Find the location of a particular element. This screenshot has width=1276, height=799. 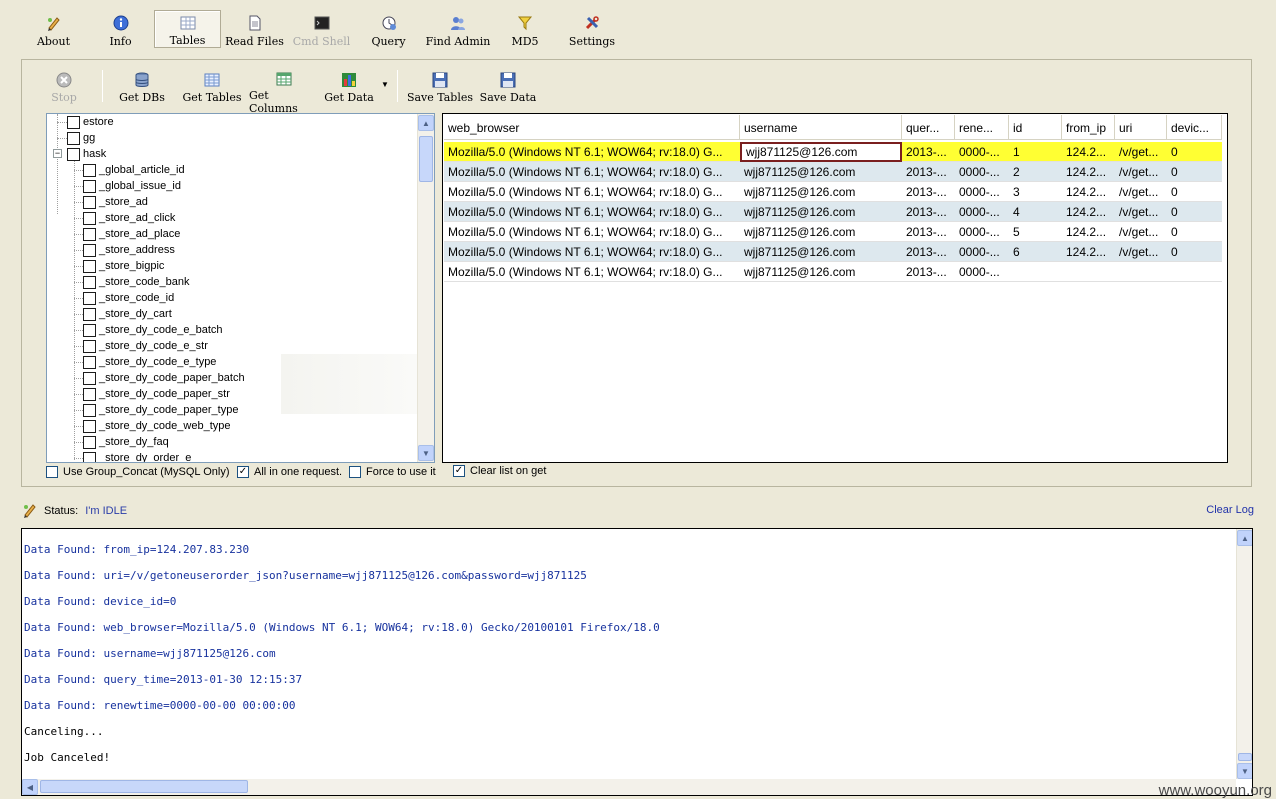

scroll-down-icon: ▼ is located at coordinates (1244, 771).